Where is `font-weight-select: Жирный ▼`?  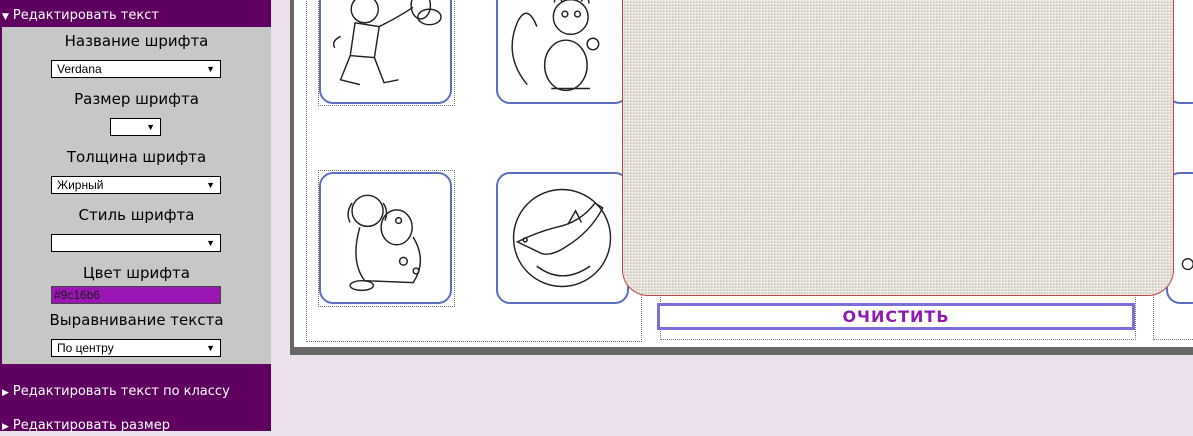
font-weight-select: Жирный ▼ is located at coordinates (136, 185).